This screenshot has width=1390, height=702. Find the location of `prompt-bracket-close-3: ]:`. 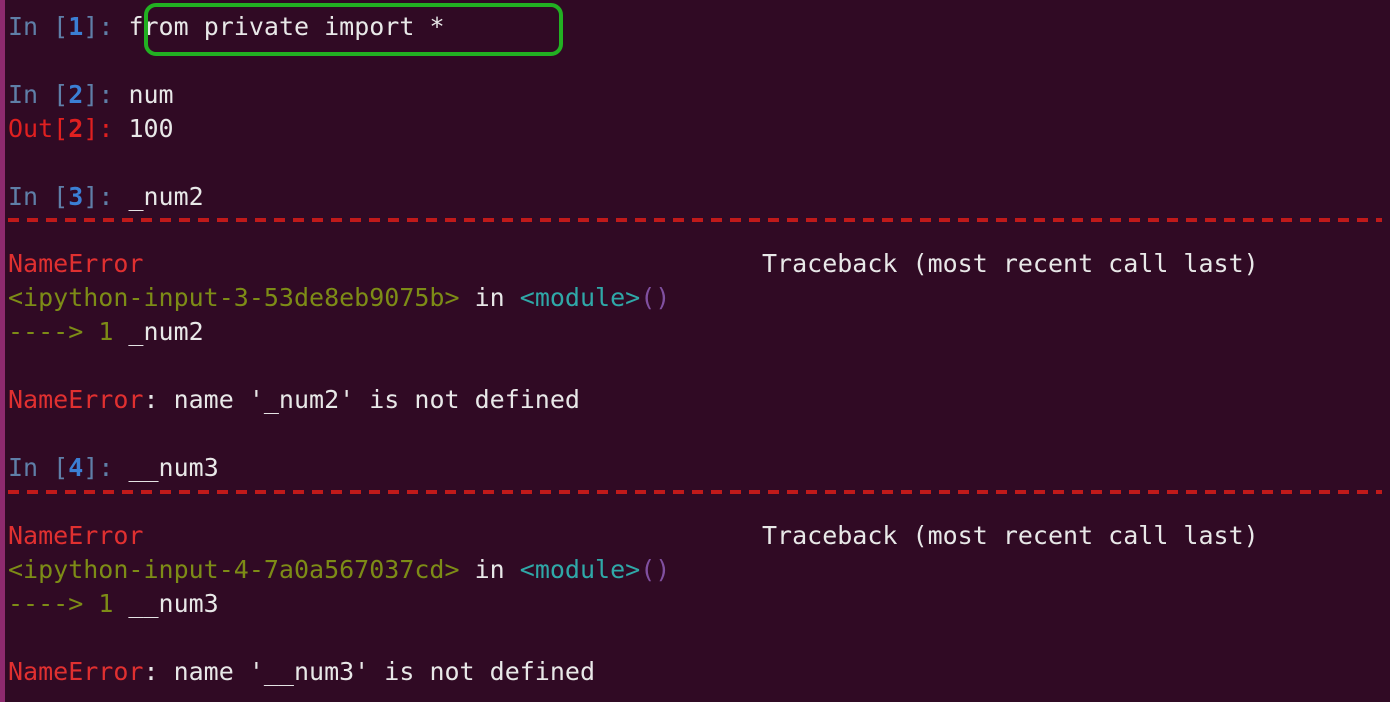

prompt-bracket-close-3: ]: is located at coordinates (106, 196).